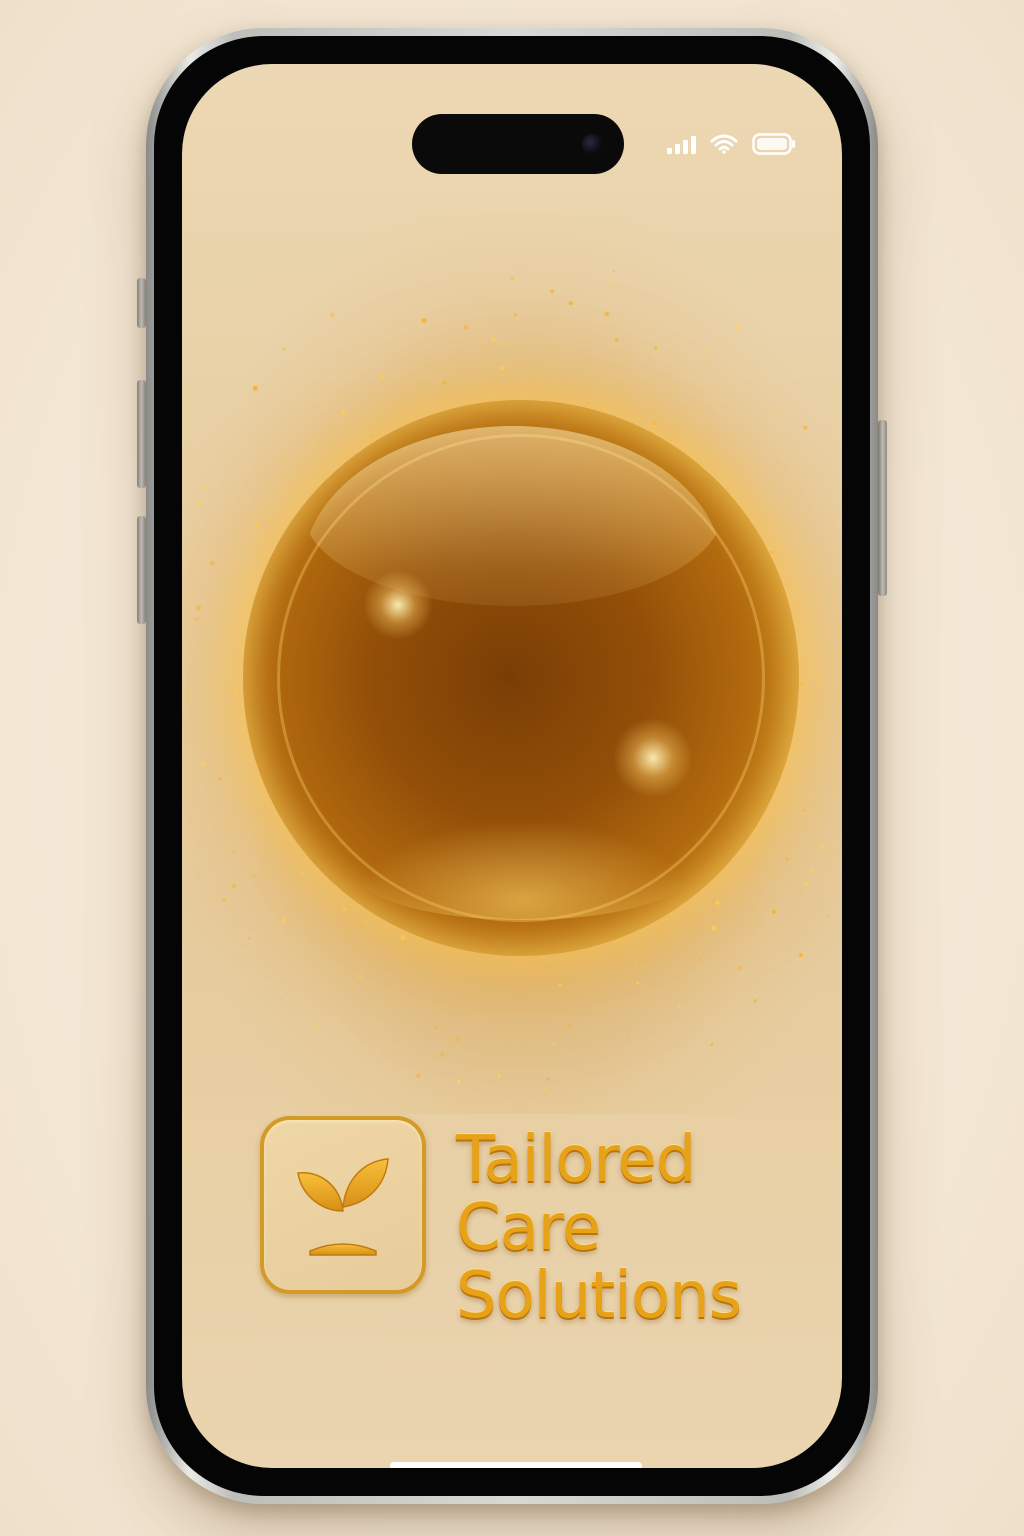 The width and height of the screenshot is (1024, 1536). Describe the element at coordinates (516, 1465) in the screenshot. I see `home-indicator` at that location.